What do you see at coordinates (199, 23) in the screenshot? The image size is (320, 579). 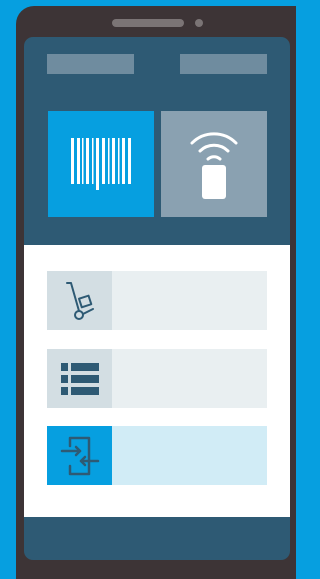 I see `front-camera` at bounding box center [199, 23].